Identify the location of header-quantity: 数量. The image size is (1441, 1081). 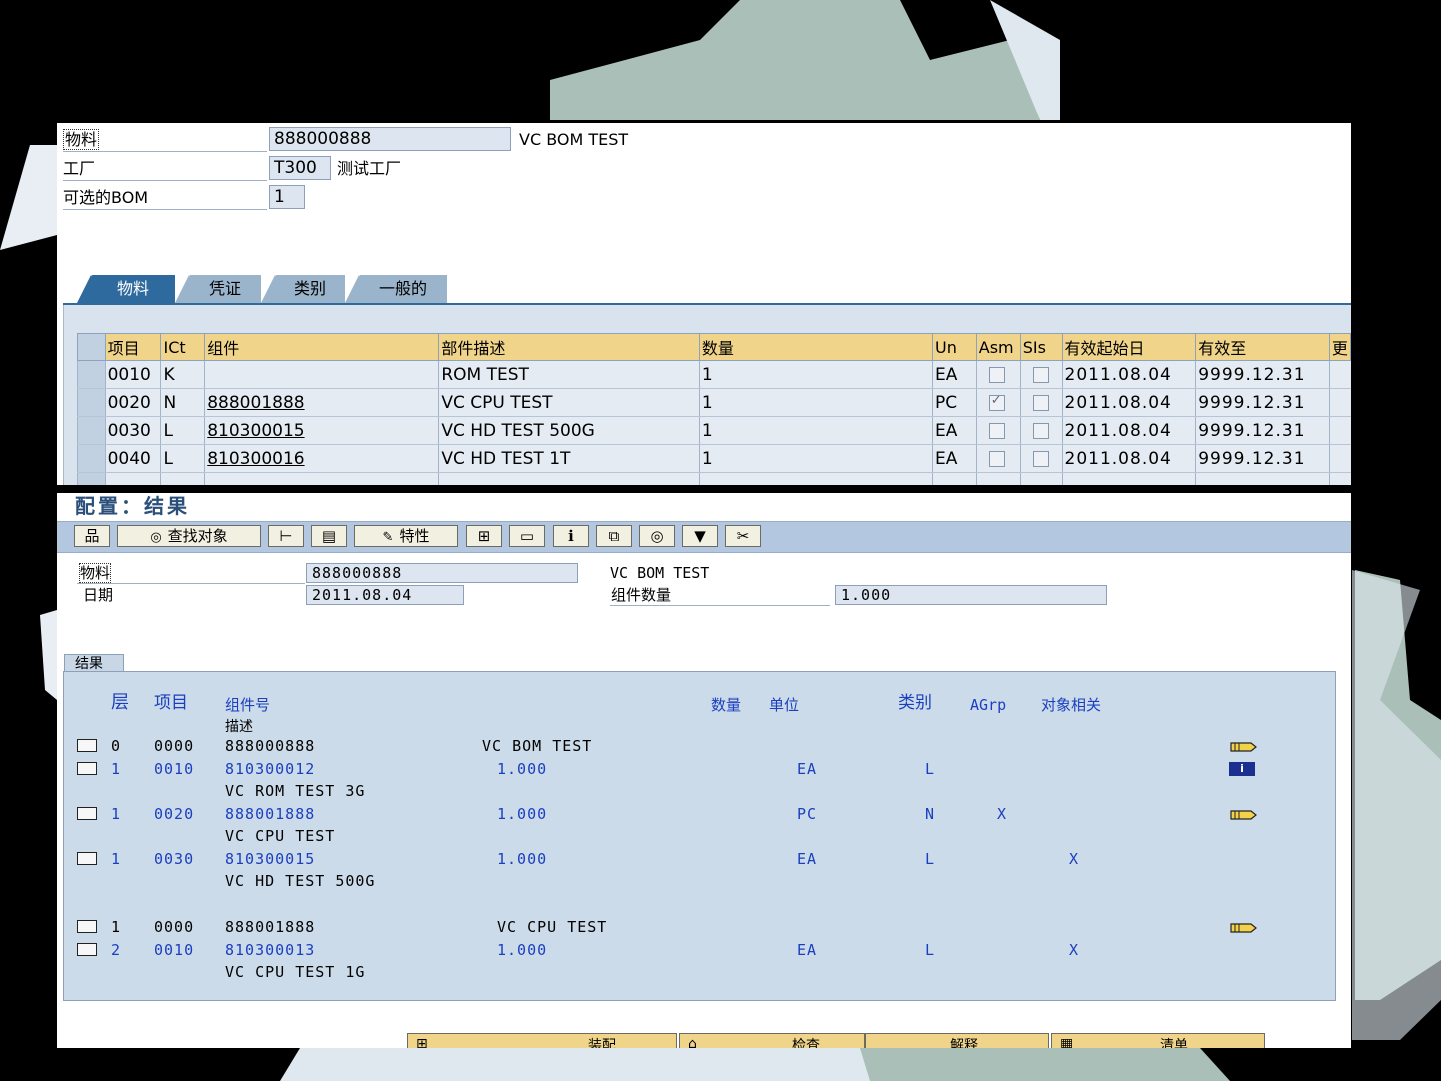
(726, 705).